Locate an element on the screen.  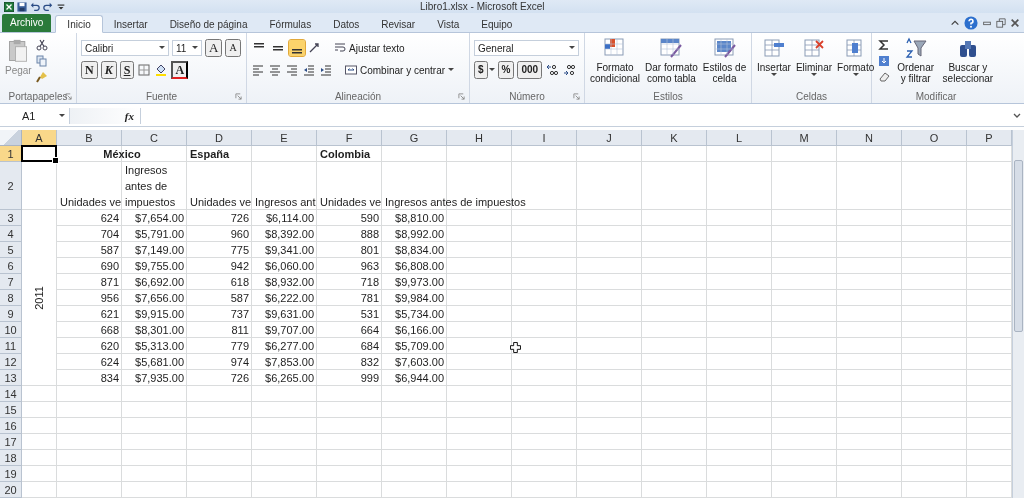
row-header: 14 is located at coordinates (11, 394).